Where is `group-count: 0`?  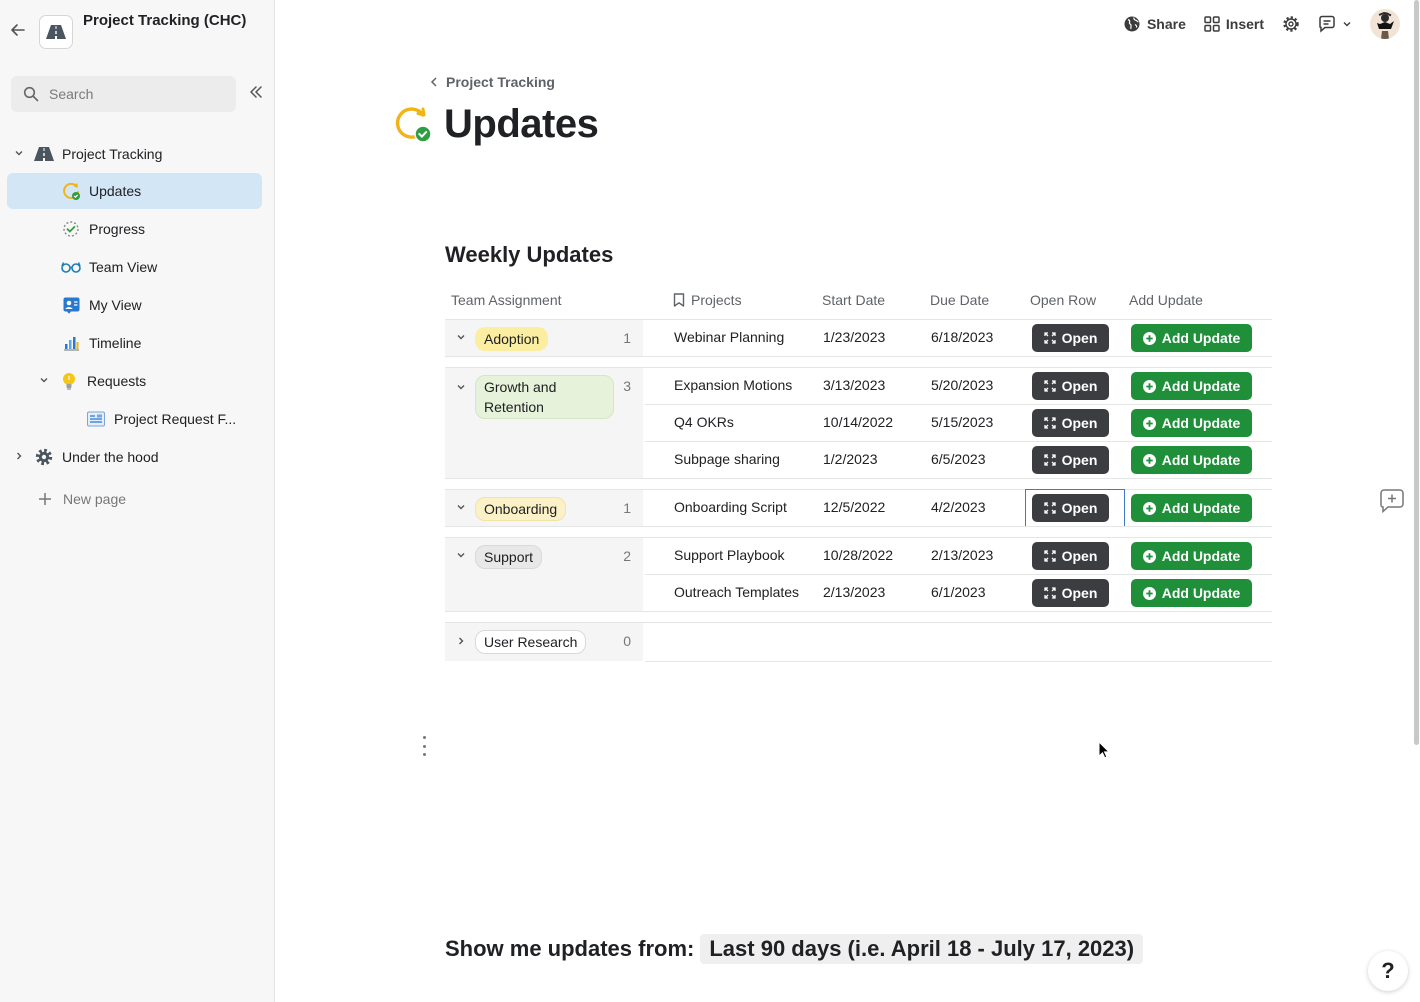 group-count: 0 is located at coordinates (627, 641).